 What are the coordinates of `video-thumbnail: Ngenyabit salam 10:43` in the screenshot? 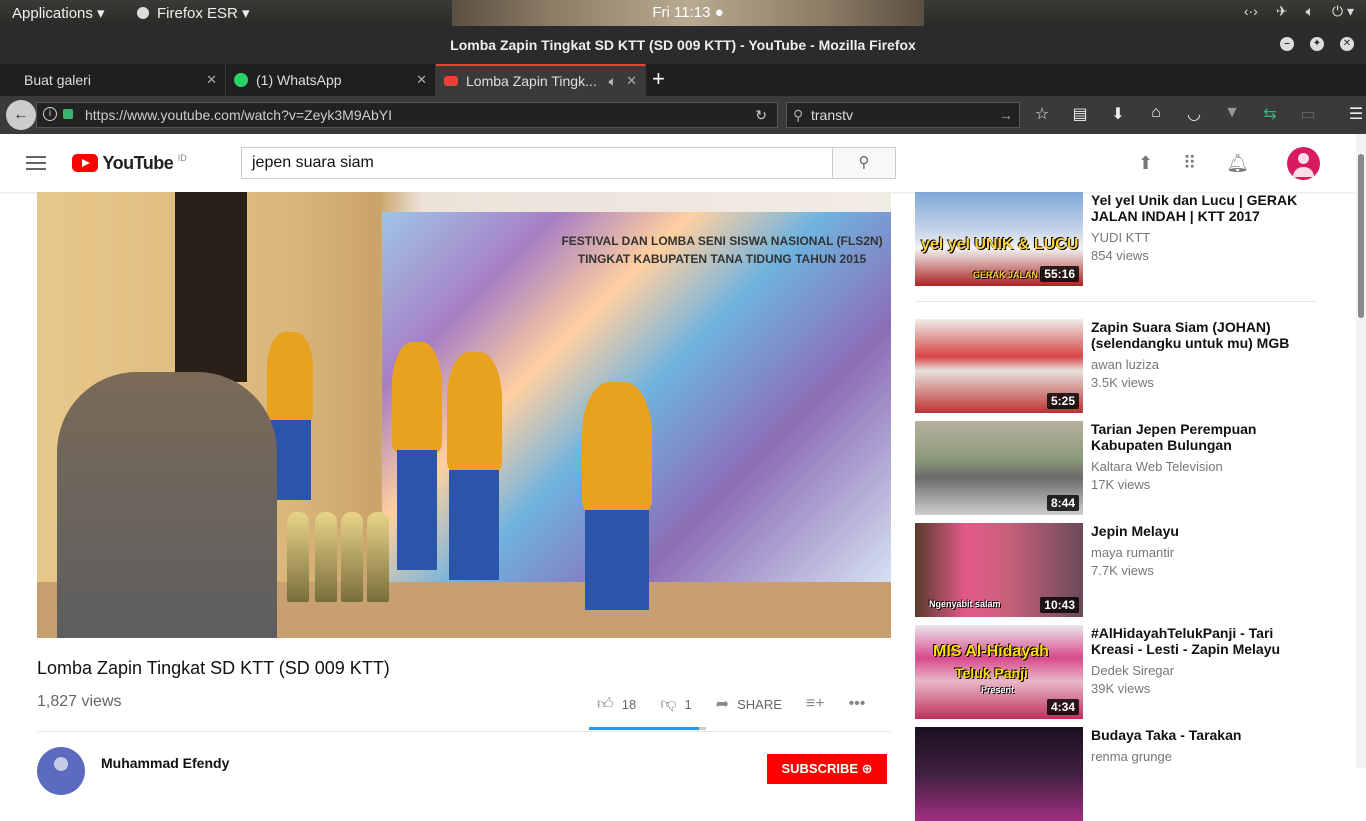 It's located at (999, 570).